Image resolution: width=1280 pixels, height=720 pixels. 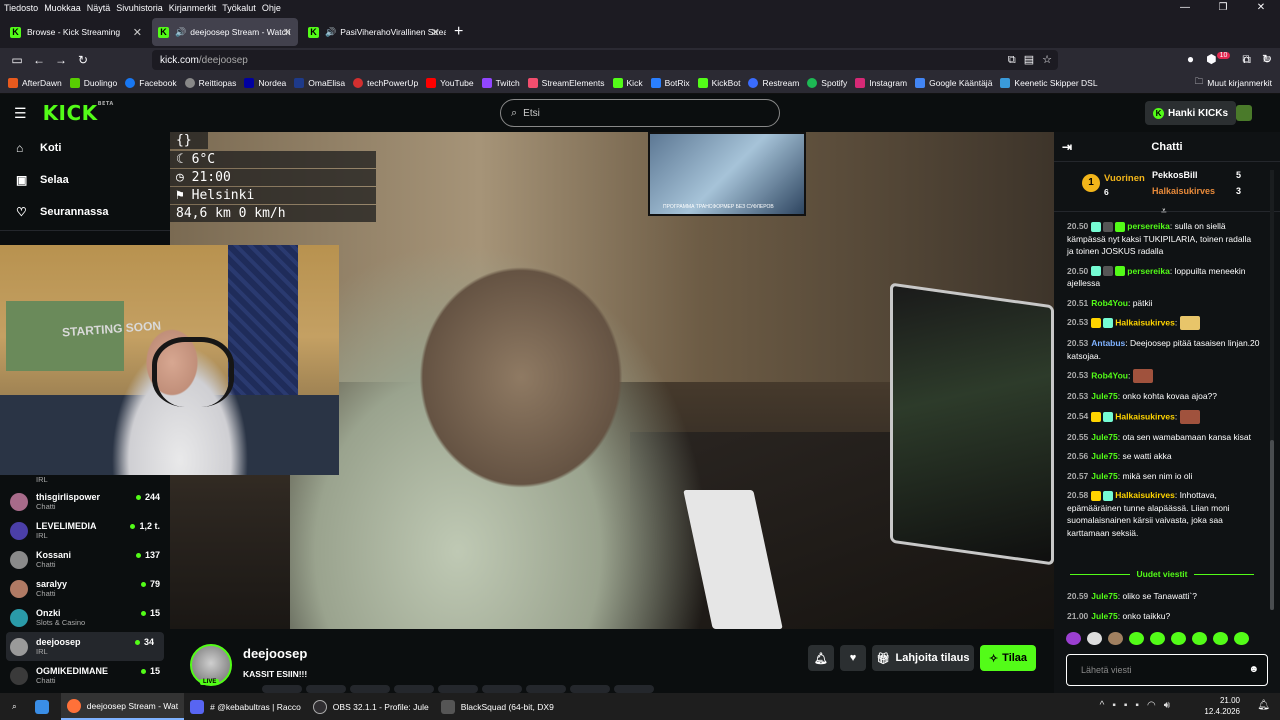 I want to click on menu-history: Sivuhistoria, so click(x=139, y=8).